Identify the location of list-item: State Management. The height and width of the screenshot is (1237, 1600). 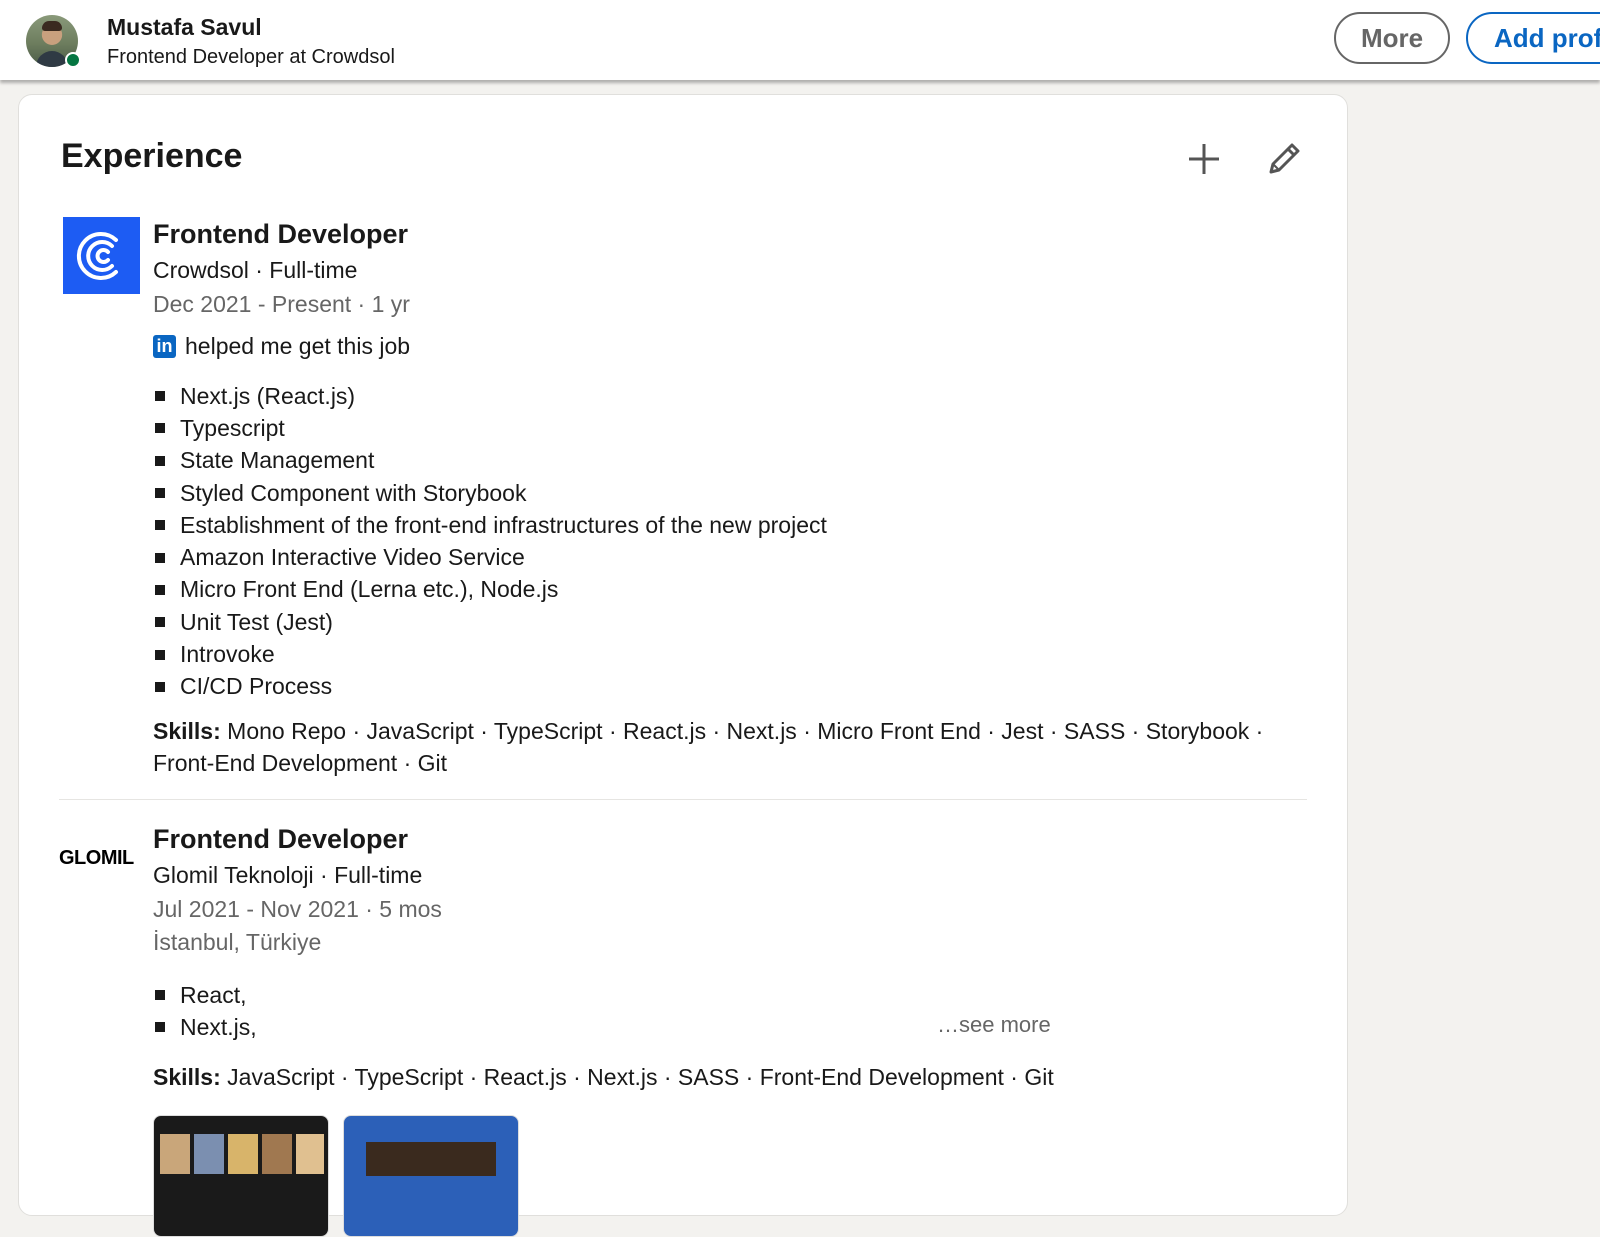
(491, 461).